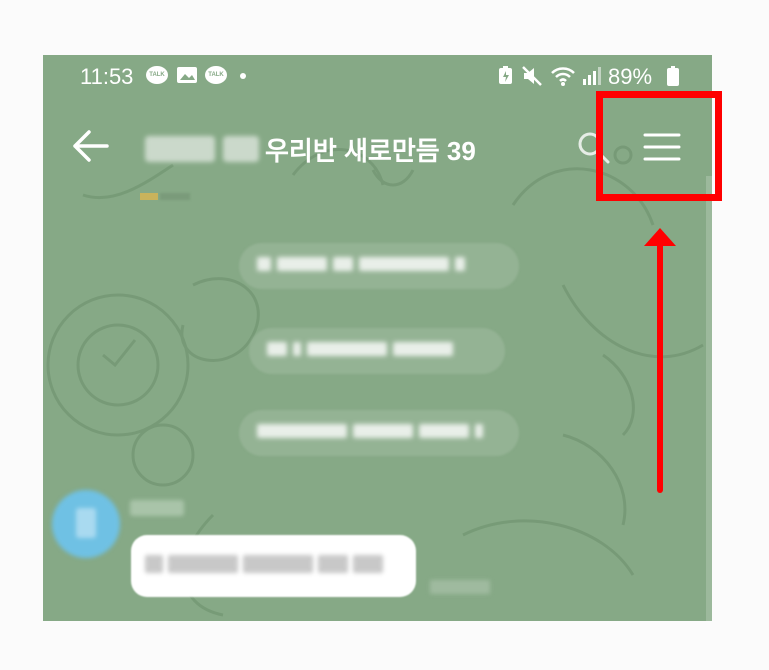 The height and width of the screenshot is (670, 769). I want to click on more-notifications-dot, so click(243, 76).